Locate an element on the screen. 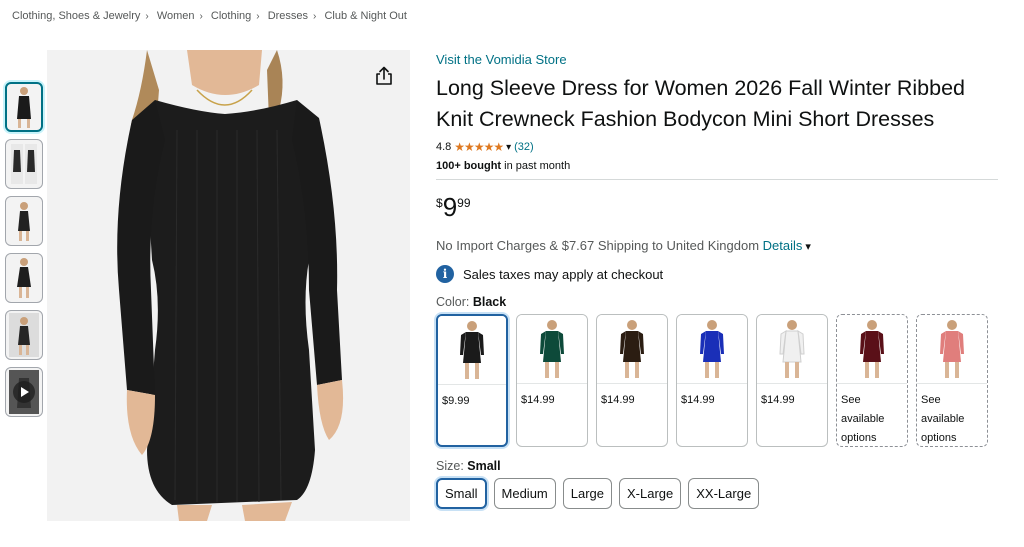 The image size is (1024, 547). breadcrumb-item-clothing: Clothing is located at coordinates (231, 16).